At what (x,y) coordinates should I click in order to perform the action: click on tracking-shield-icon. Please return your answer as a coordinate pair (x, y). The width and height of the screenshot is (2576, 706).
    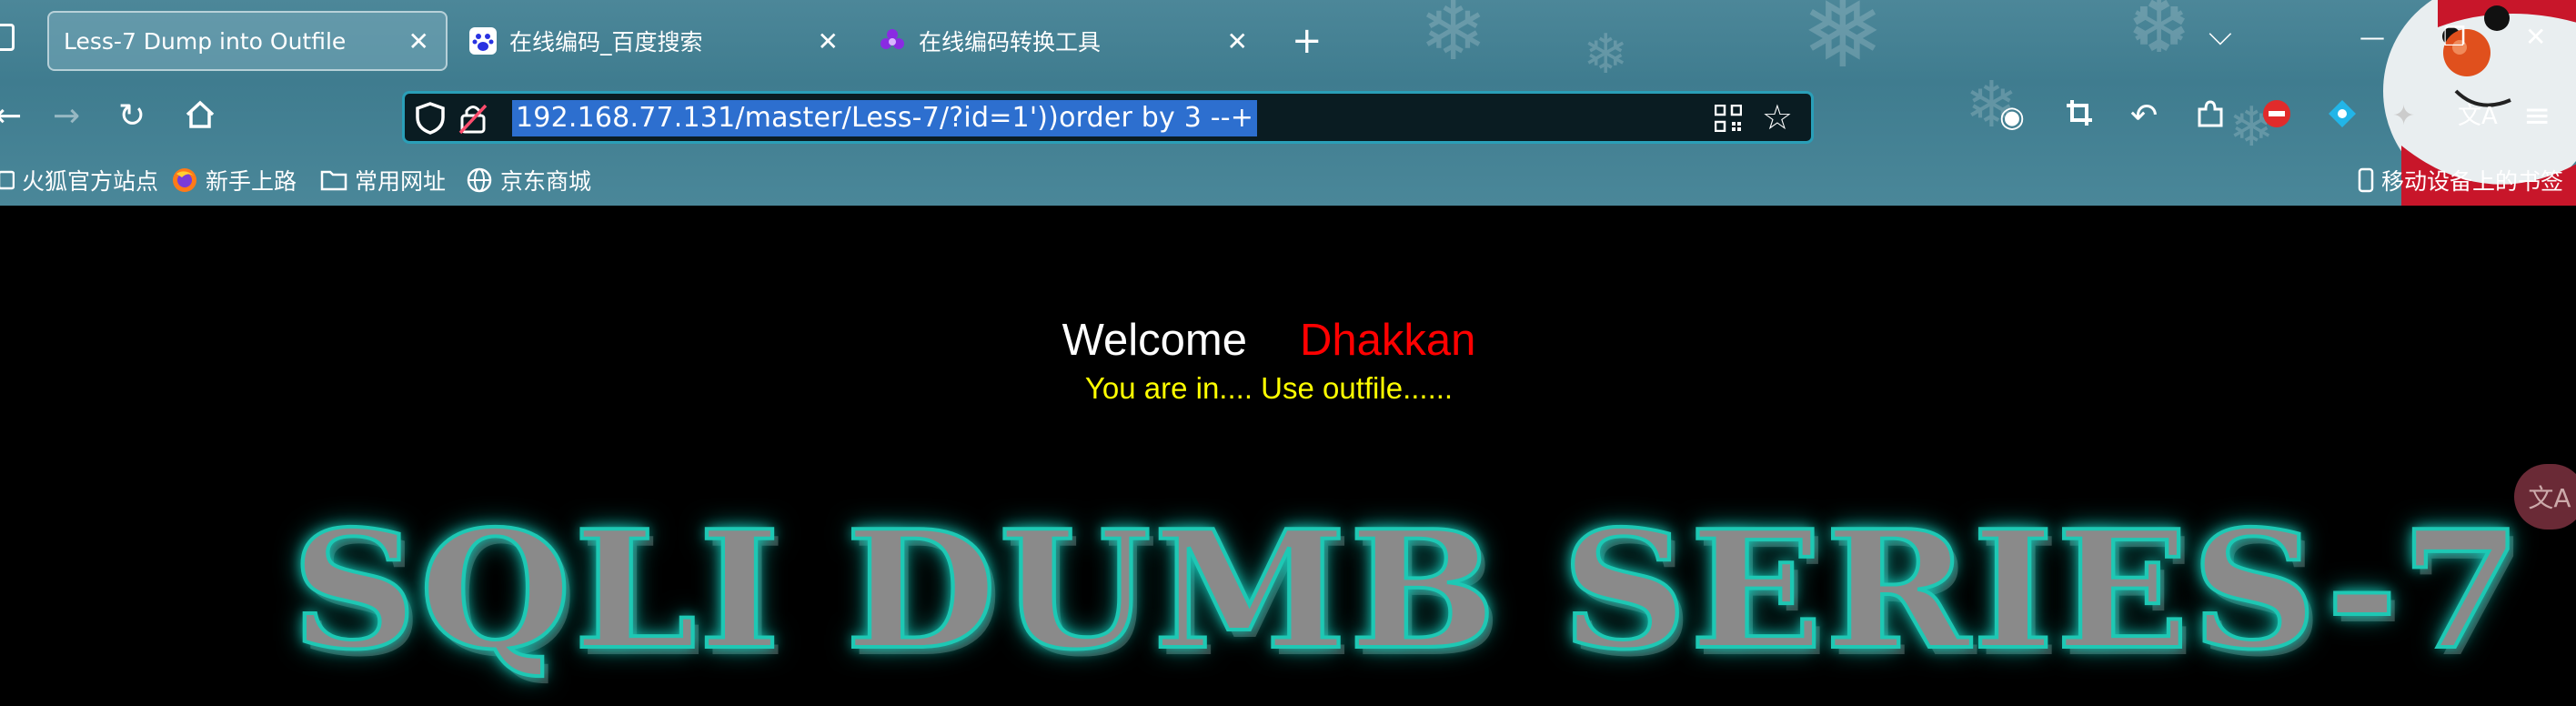
    Looking at the image, I should click on (430, 119).